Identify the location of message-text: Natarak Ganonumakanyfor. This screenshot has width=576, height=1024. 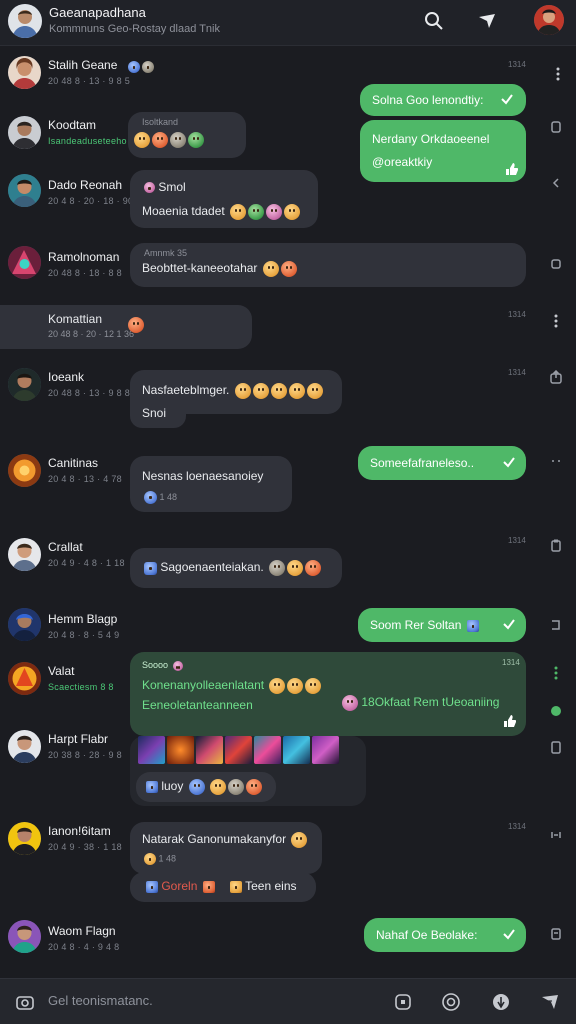
(225, 840).